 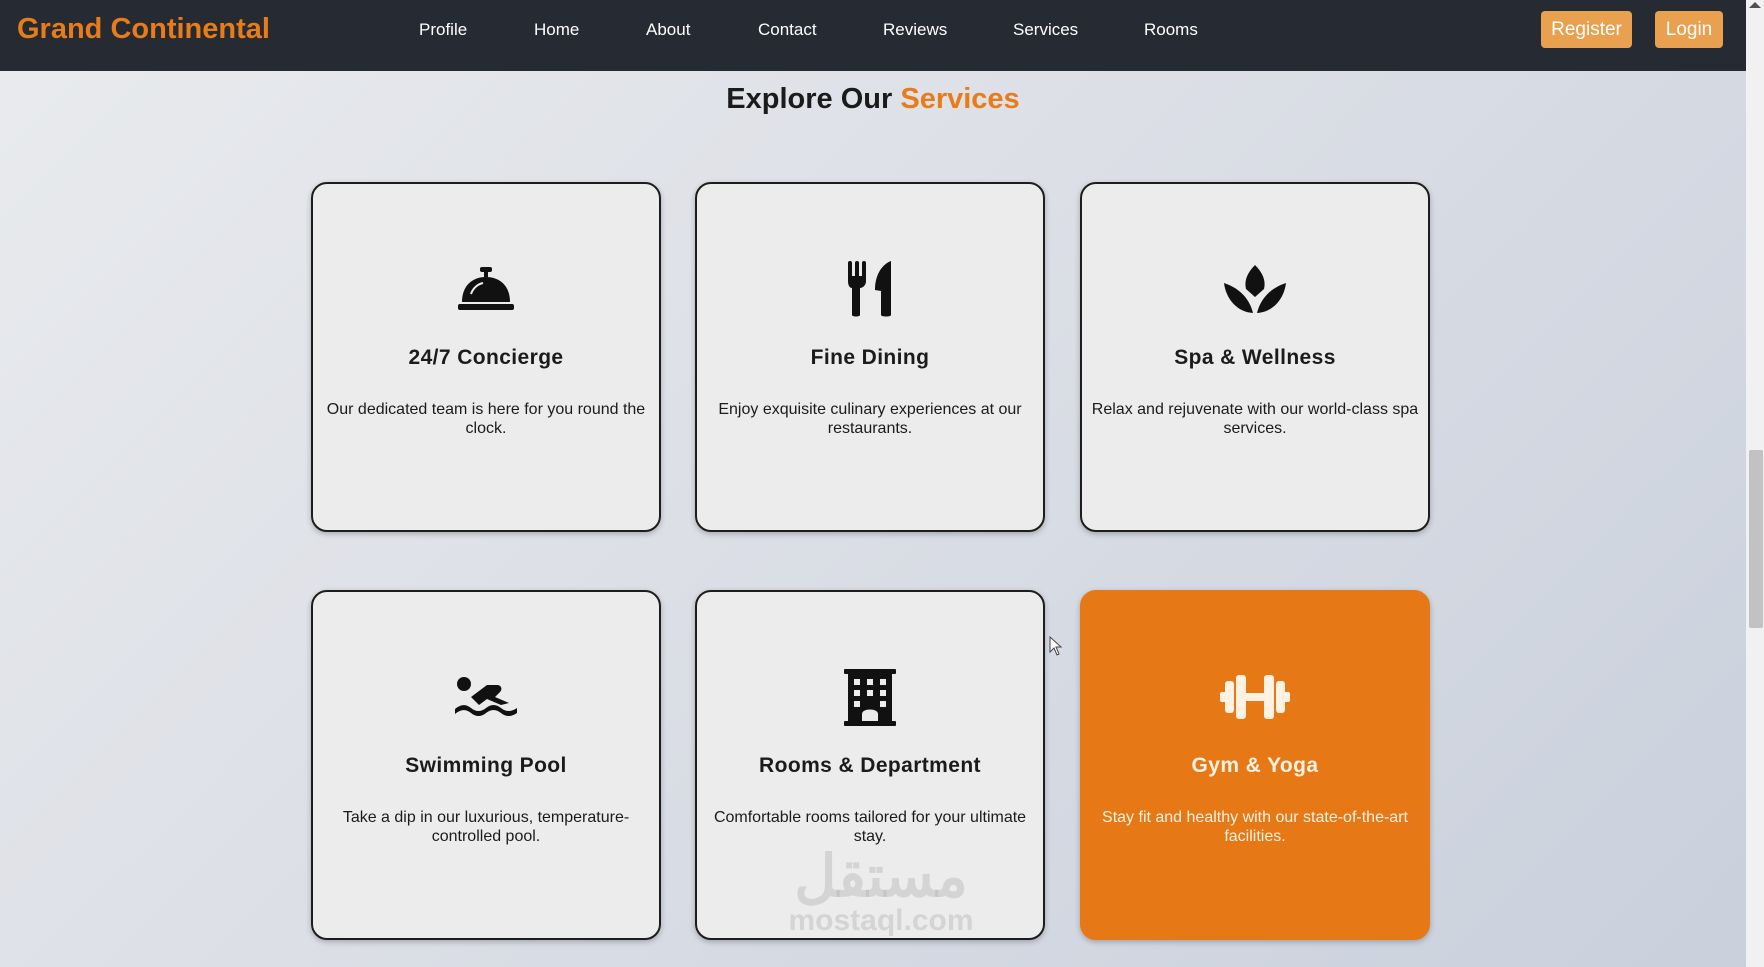 What do you see at coordinates (1255, 289) in the screenshot?
I see `spa-lotus-icon` at bounding box center [1255, 289].